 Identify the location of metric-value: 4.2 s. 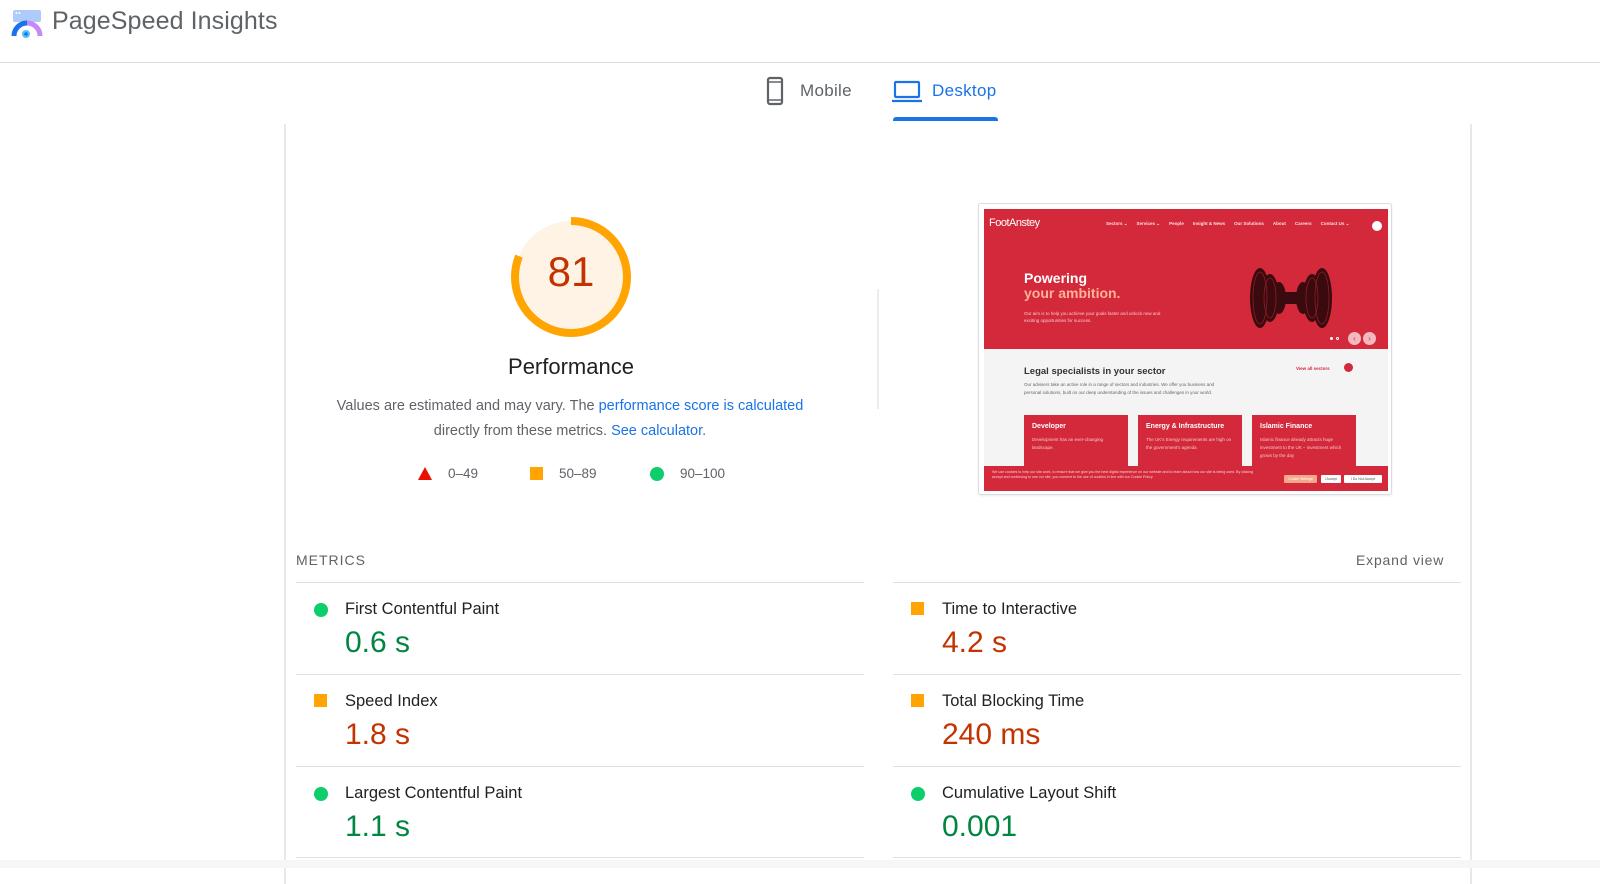
(975, 642).